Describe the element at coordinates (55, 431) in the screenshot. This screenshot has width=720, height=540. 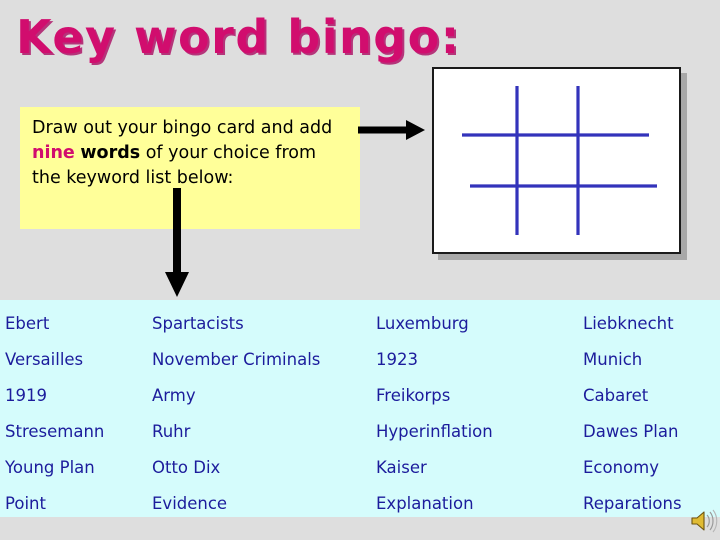
I see `keyword-item: Stresemann` at that location.